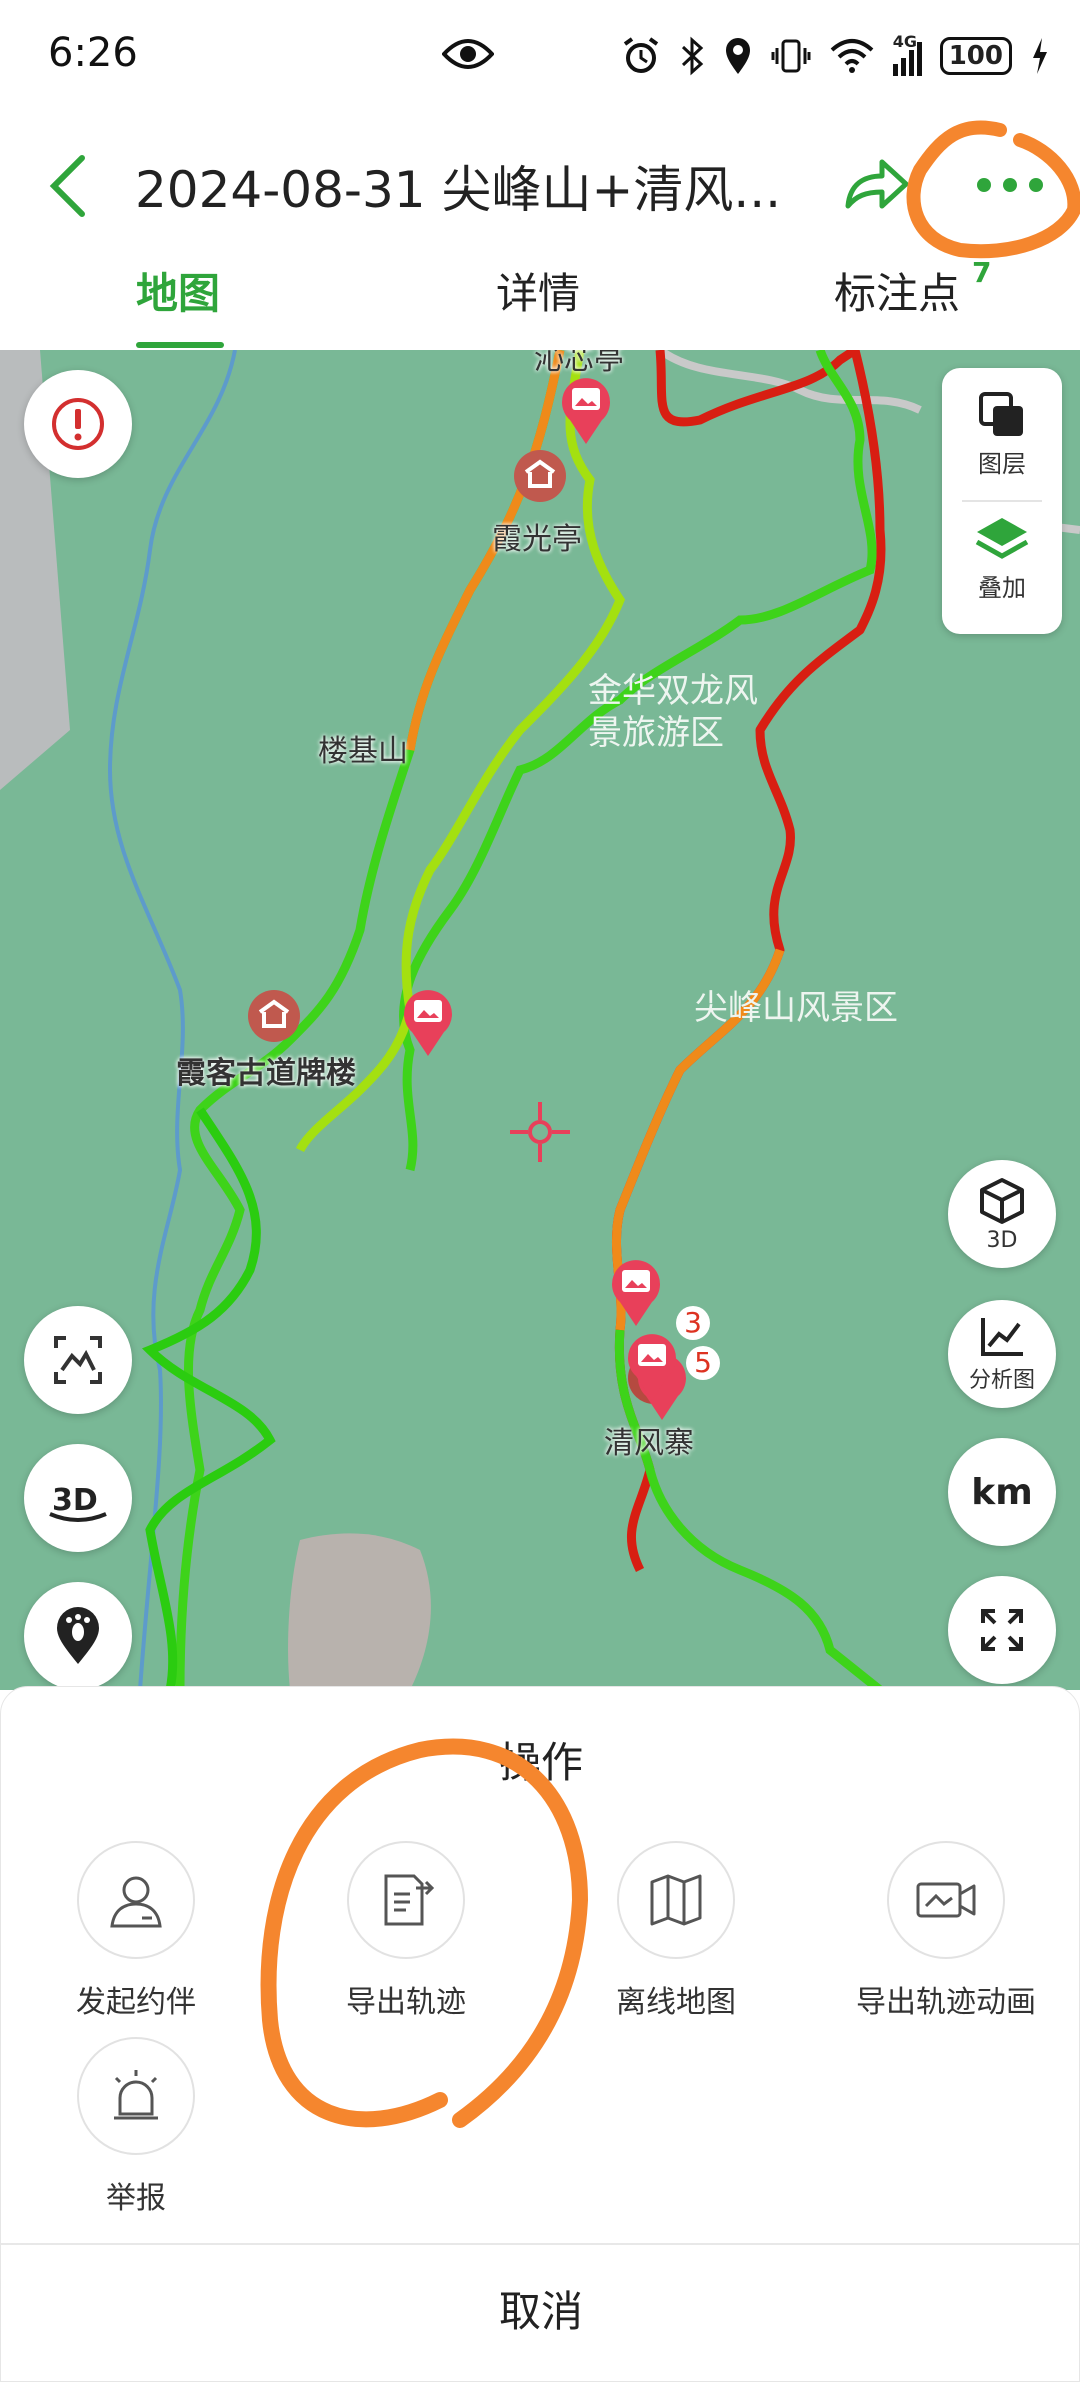 Image resolution: width=1080 pixels, height=2382 pixels. I want to click on status-time: 6:26, so click(93, 53).